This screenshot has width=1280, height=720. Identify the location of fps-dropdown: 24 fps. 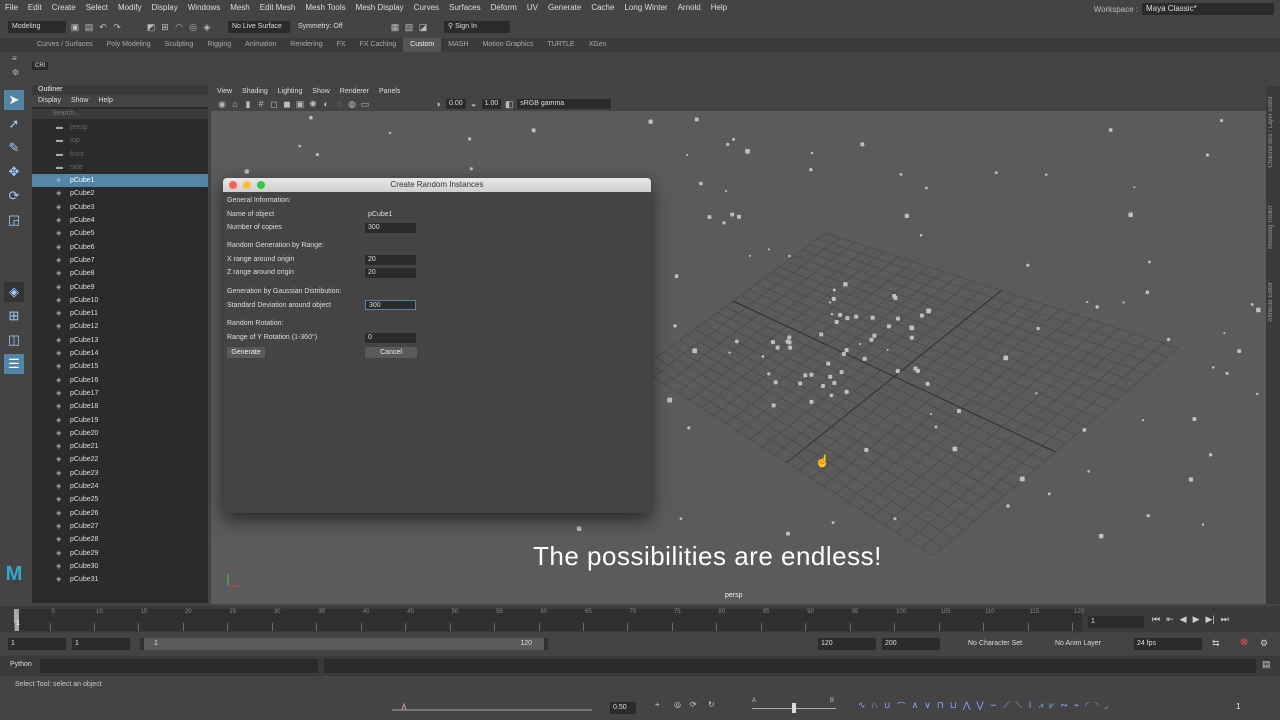
(1168, 644).